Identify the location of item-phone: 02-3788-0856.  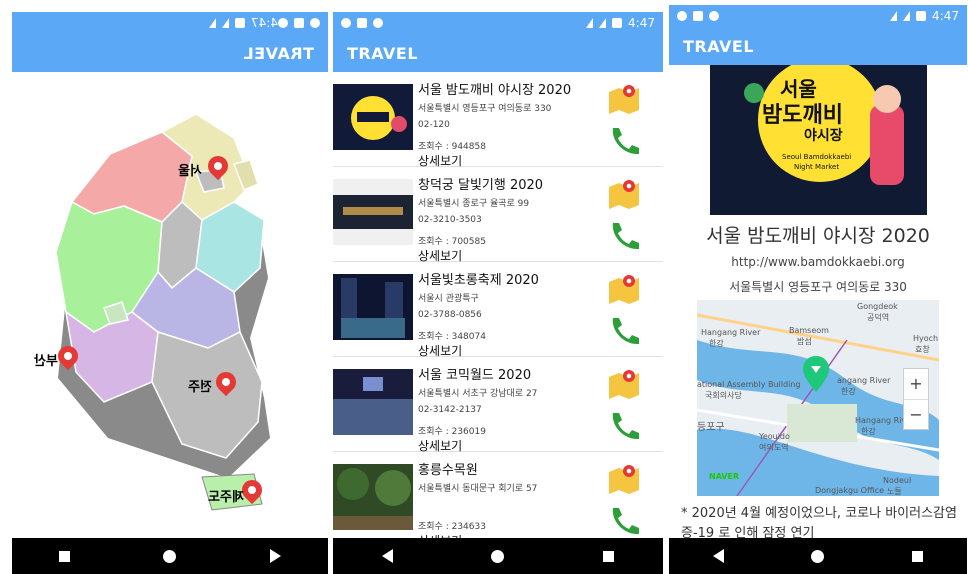
(450, 315).